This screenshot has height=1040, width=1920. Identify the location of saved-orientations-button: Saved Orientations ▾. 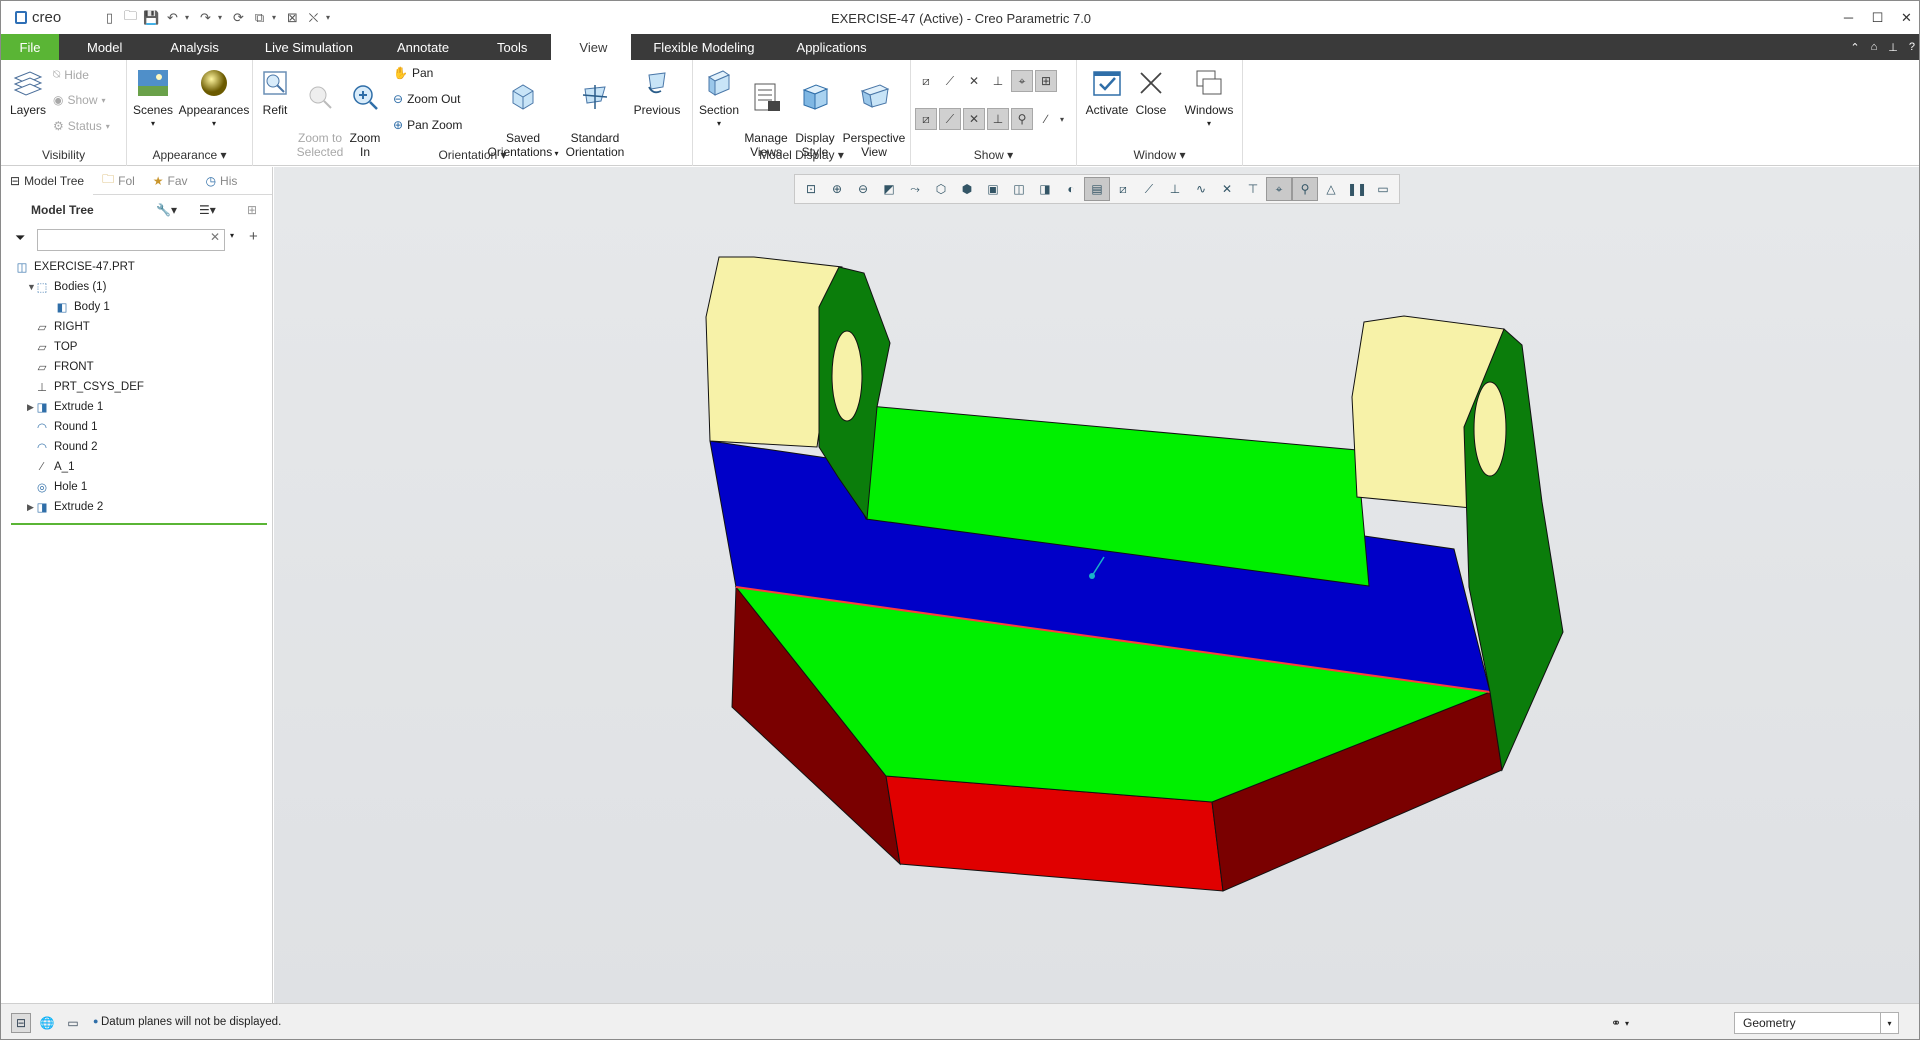
(523, 113).